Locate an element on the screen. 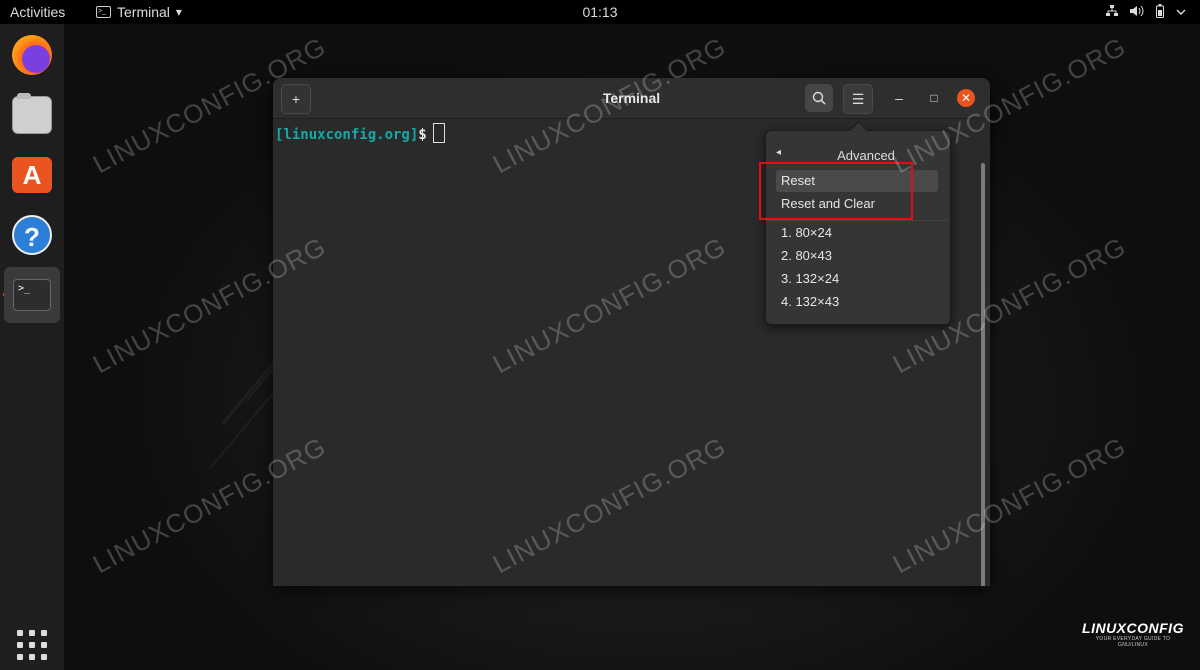 The image size is (1200, 670). prompt-user: [linuxconfig.org] is located at coordinates (347, 135).